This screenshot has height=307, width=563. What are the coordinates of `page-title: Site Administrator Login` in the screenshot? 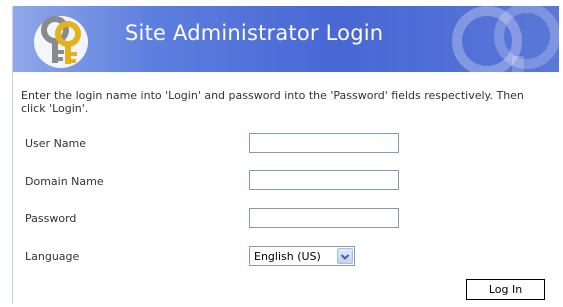 It's located at (254, 33).